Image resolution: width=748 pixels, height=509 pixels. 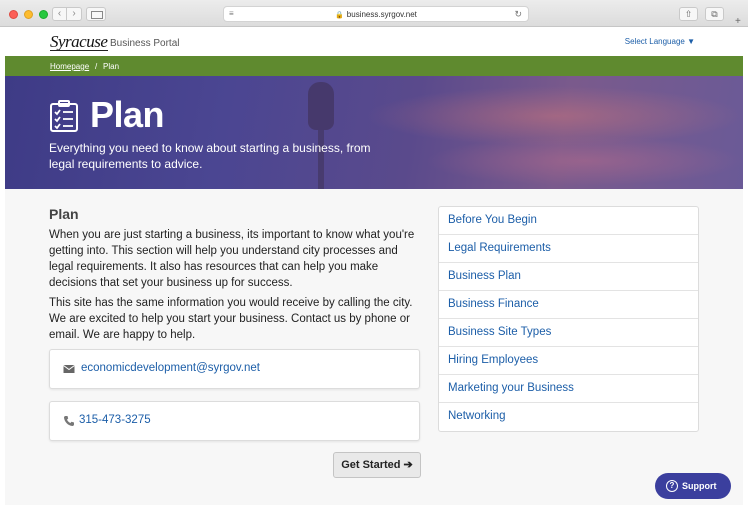 I want to click on back-icon: ‹, so click(x=59, y=14).